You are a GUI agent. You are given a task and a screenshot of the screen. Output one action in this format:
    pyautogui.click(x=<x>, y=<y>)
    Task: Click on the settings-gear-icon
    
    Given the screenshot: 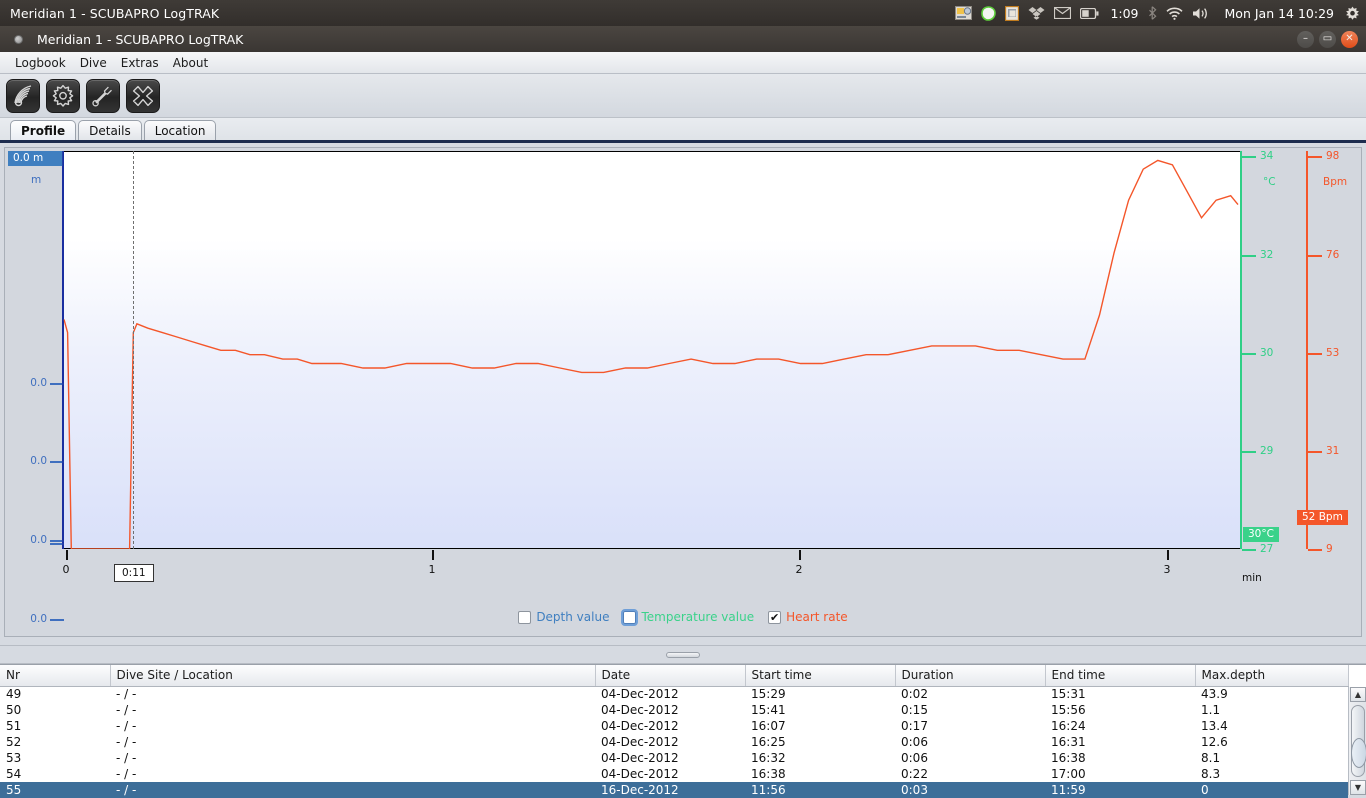 What is the action you would take?
    pyautogui.click(x=63, y=95)
    